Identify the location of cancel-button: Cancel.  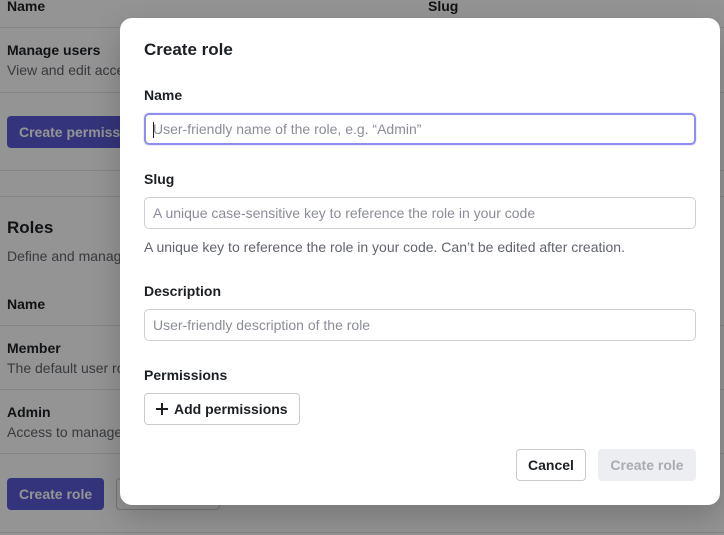
(551, 465).